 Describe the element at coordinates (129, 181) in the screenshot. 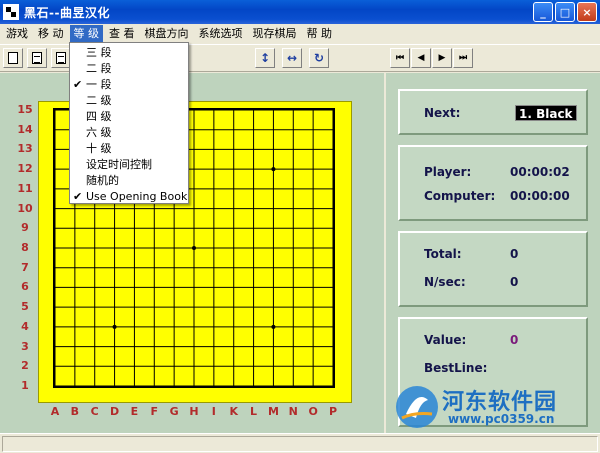

I see `level-item-random: 随机的` at that location.